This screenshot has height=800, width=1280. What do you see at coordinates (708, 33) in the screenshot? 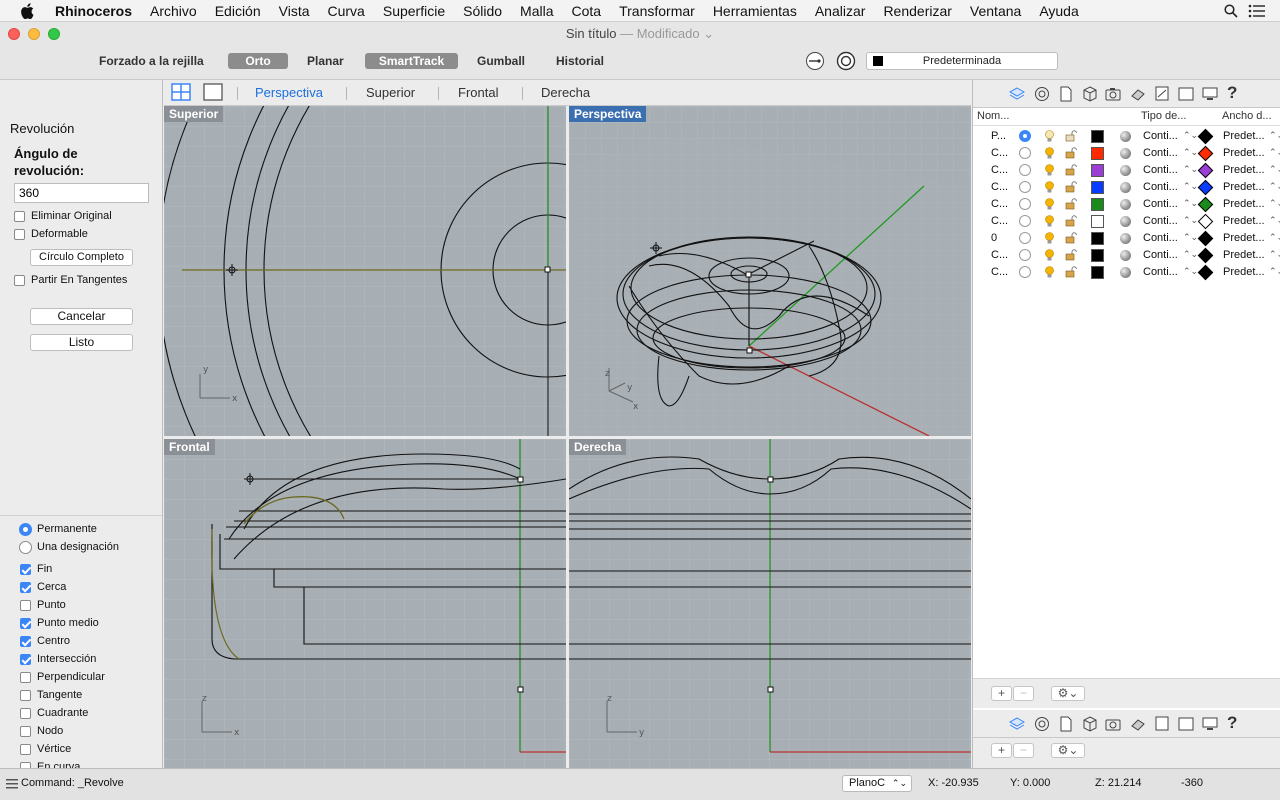
I see `chevron-down-icon: ⌄` at bounding box center [708, 33].